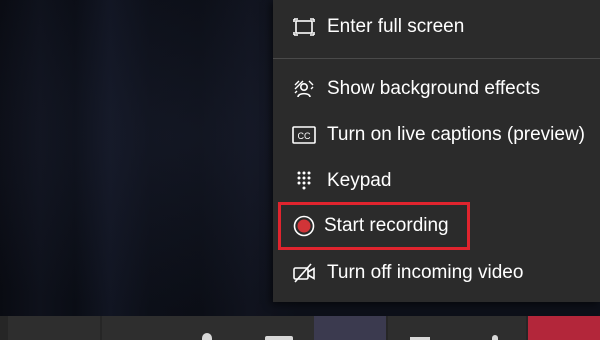 The width and height of the screenshot is (600, 340). I want to click on mic-icon, so click(495, 337).